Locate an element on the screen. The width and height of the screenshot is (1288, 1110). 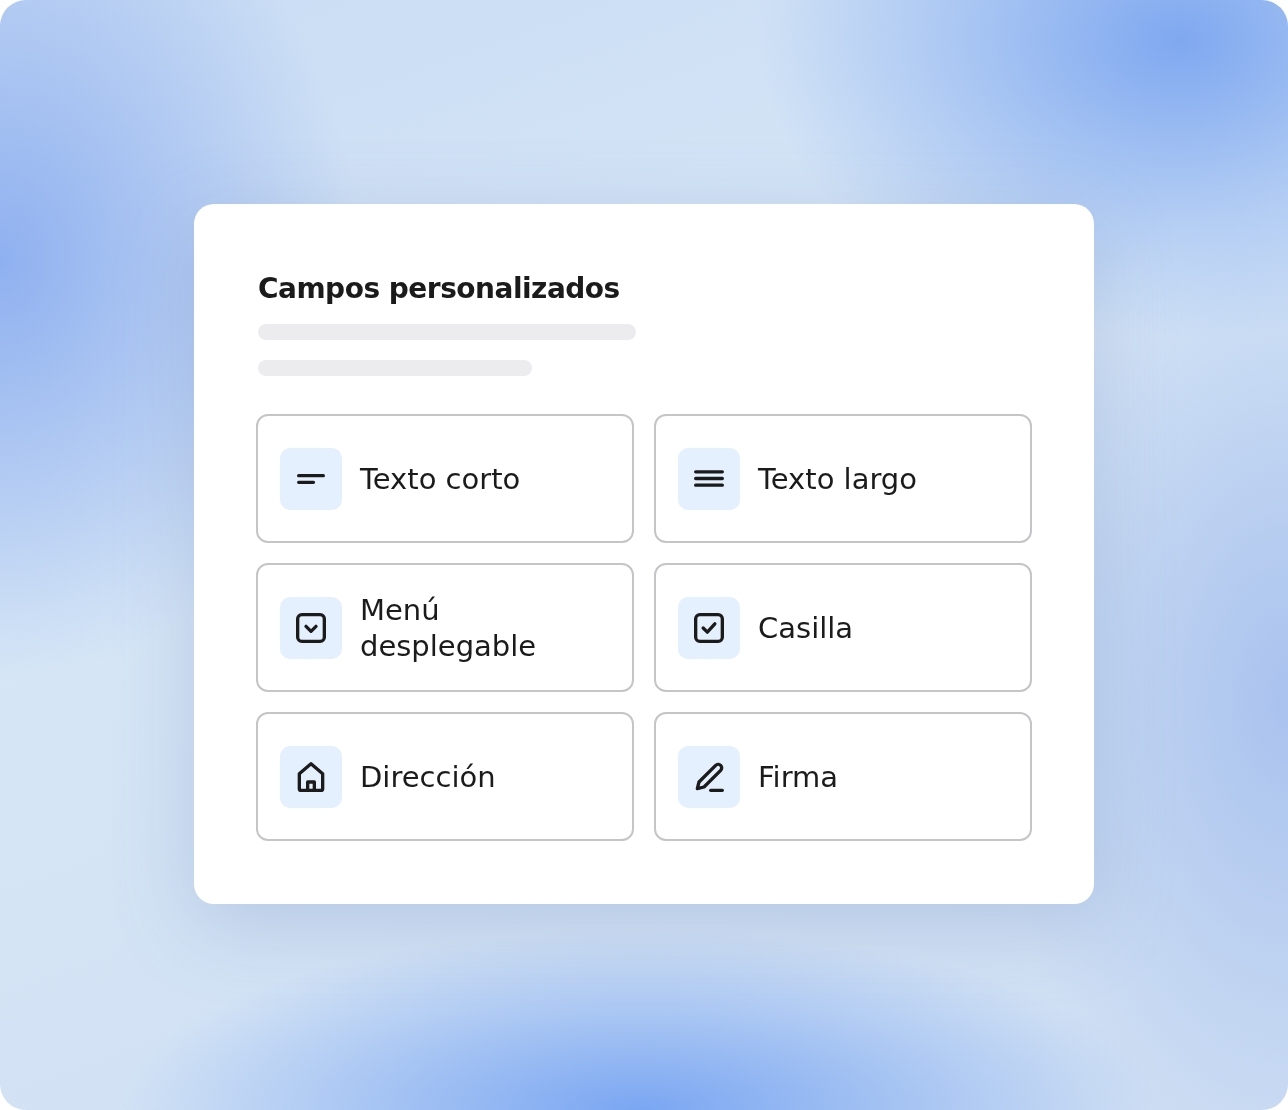
option-label: Texto corto is located at coordinates (440, 478).